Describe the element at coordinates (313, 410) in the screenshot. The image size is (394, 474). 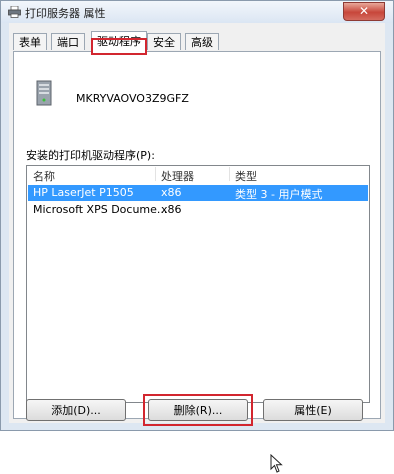
I see `driver-properties-button: 属性(E)` at that location.